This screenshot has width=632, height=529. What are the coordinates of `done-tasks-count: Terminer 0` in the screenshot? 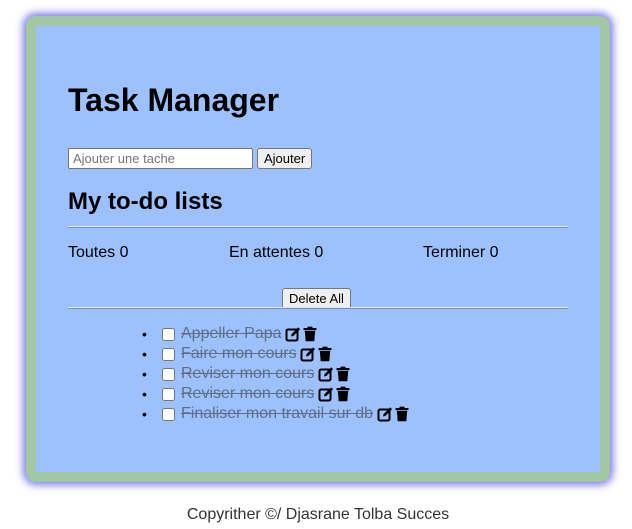 It's located at (461, 252).